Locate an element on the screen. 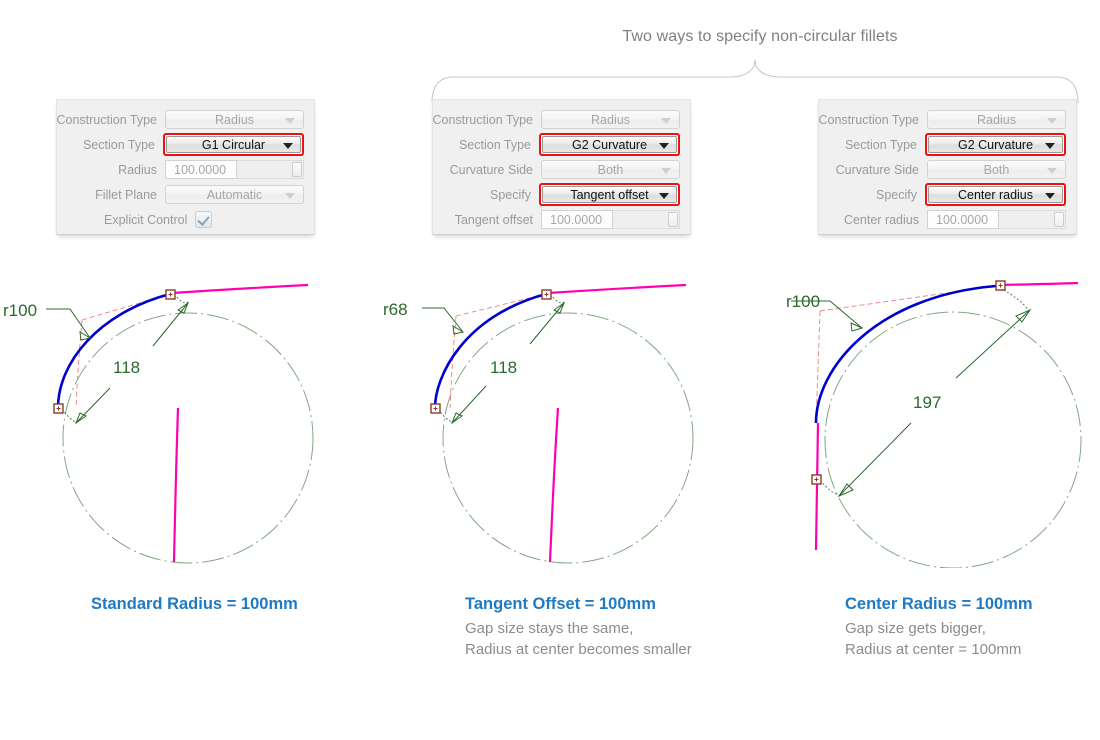 The image size is (1100, 740). label-explicit-control: Explicit Control is located at coordinates (146, 219).